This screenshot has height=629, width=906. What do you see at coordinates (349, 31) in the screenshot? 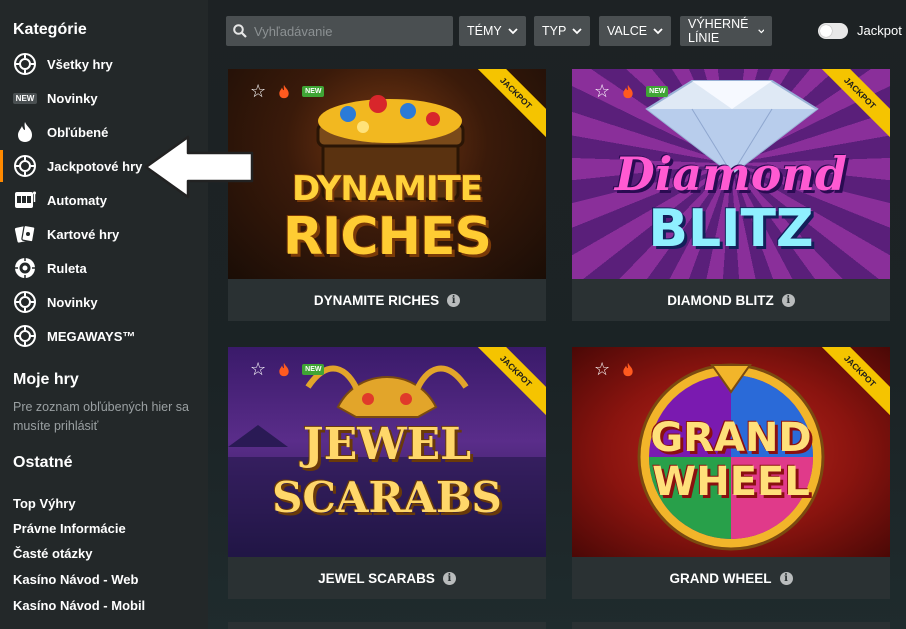
I see `search-input` at bounding box center [349, 31].